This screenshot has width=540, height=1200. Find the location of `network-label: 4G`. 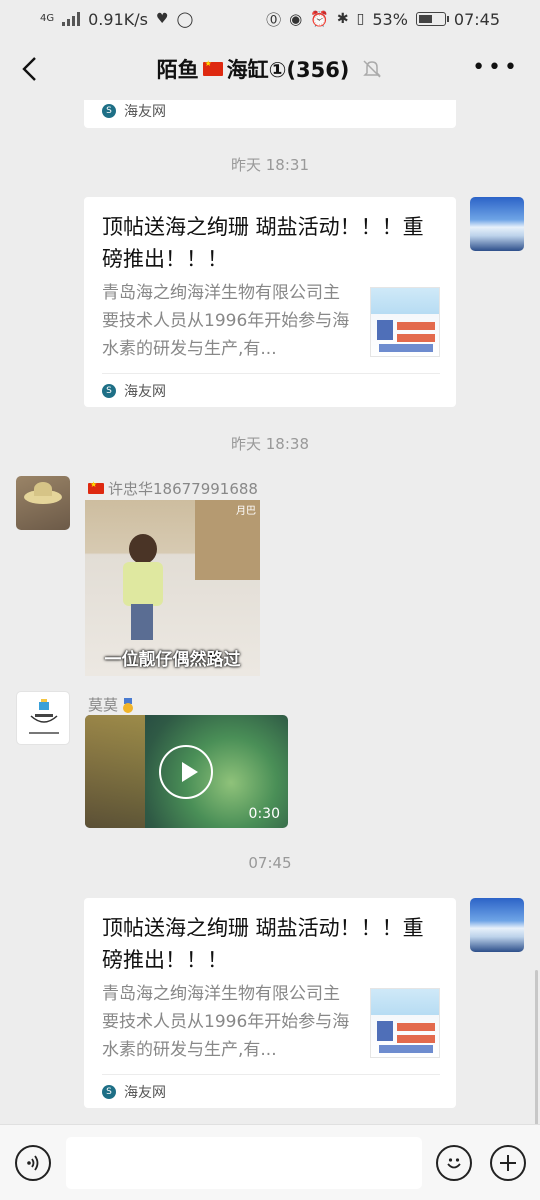

network-label: 4G is located at coordinates (47, 18).